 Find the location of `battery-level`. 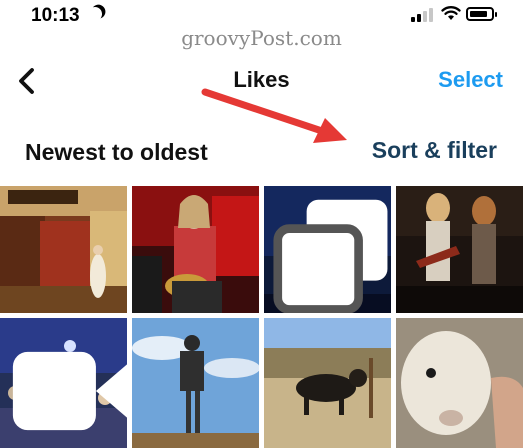

battery-level is located at coordinates (478, 14).